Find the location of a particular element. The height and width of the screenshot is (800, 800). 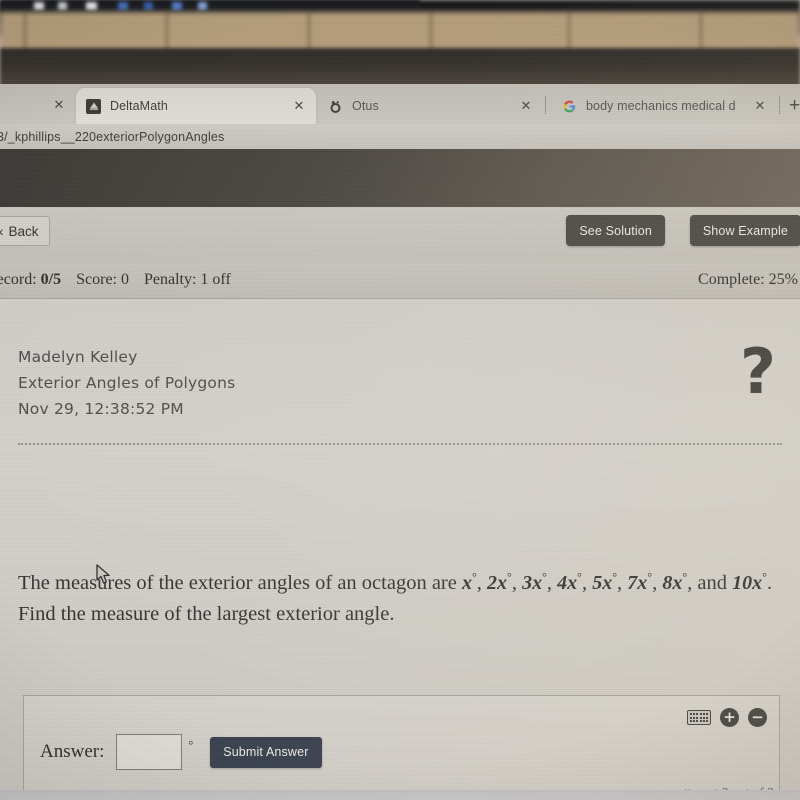

help-question-mark-icon: ? is located at coordinates (758, 372).